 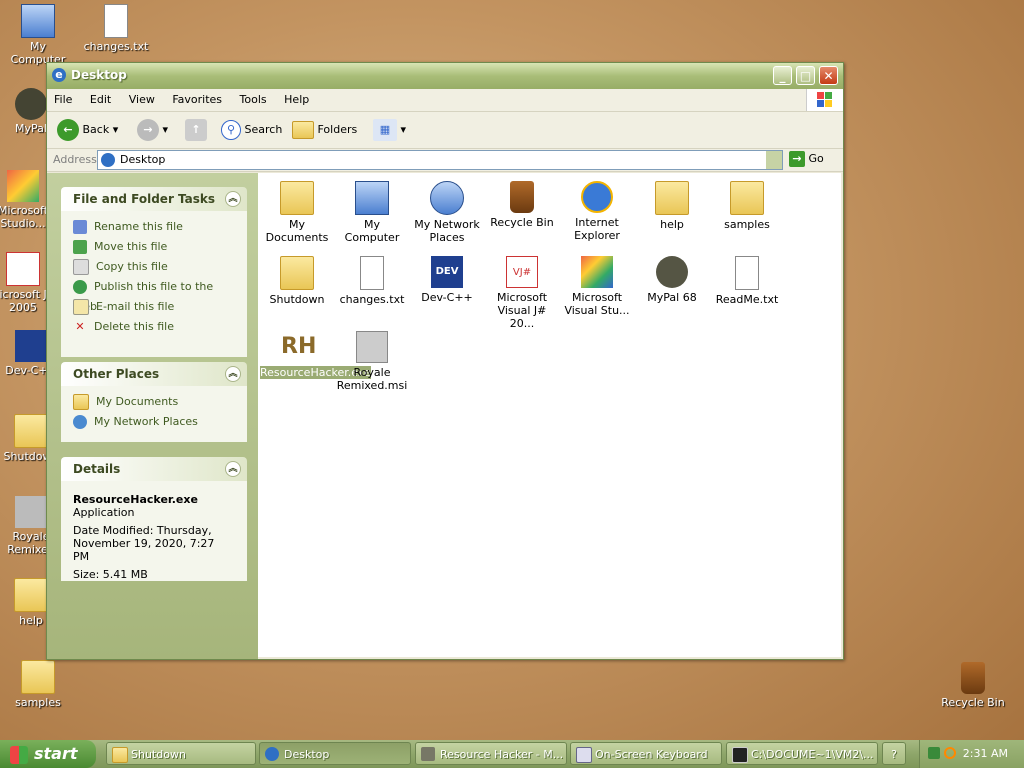 I want to click on menu-help: Help, so click(x=296, y=99).